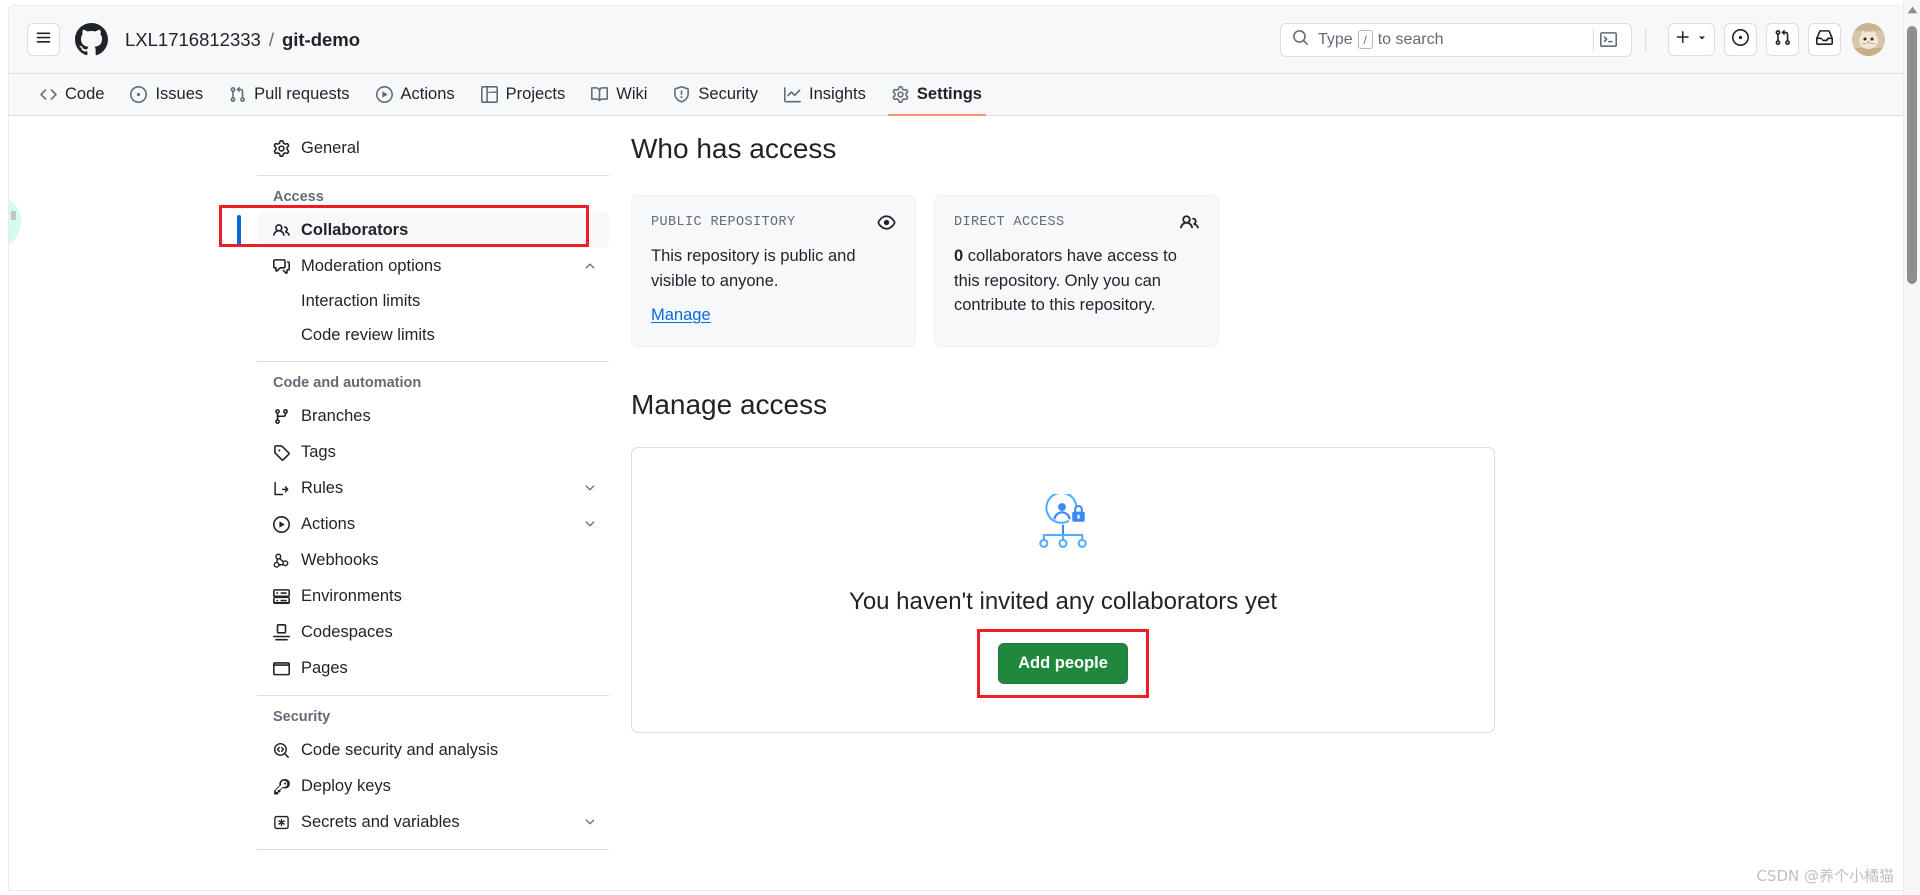 The height and width of the screenshot is (895, 1920). I want to click on sidebar-item-code-security-and-analysis: Code security and analysis, so click(433, 750).